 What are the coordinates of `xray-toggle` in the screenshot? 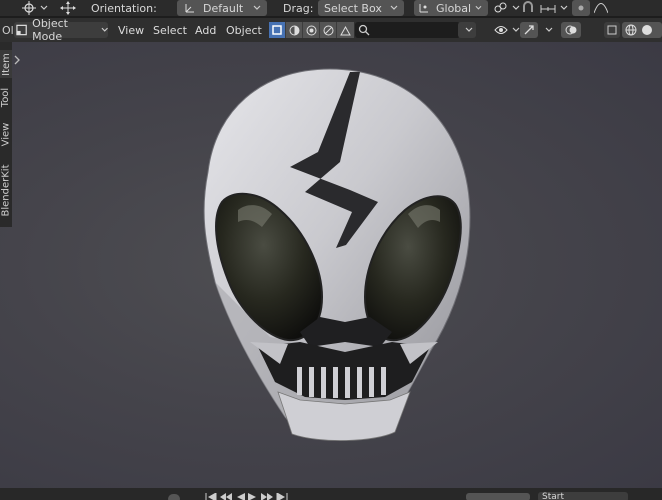 It's located at (612, 30).